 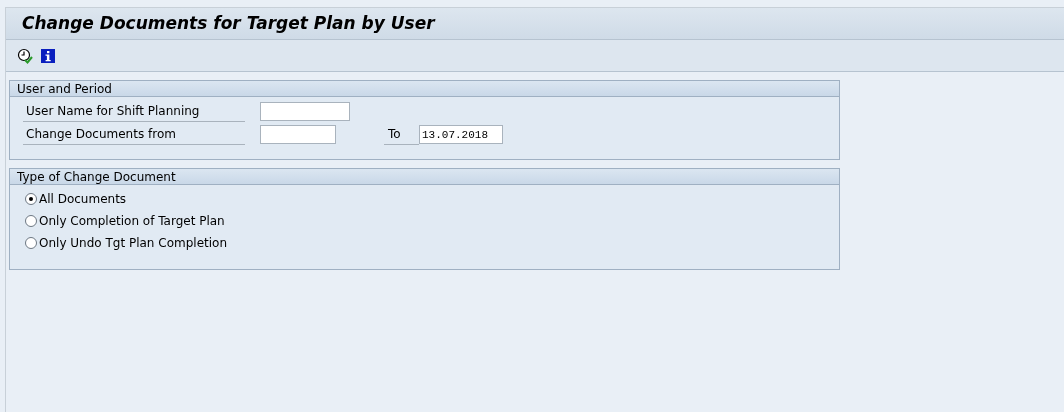 What do you see at coordinates (134, 111) in the screenshot?
I see `field-label: User Name for Shift Planning` at bounding box center [134, 111].